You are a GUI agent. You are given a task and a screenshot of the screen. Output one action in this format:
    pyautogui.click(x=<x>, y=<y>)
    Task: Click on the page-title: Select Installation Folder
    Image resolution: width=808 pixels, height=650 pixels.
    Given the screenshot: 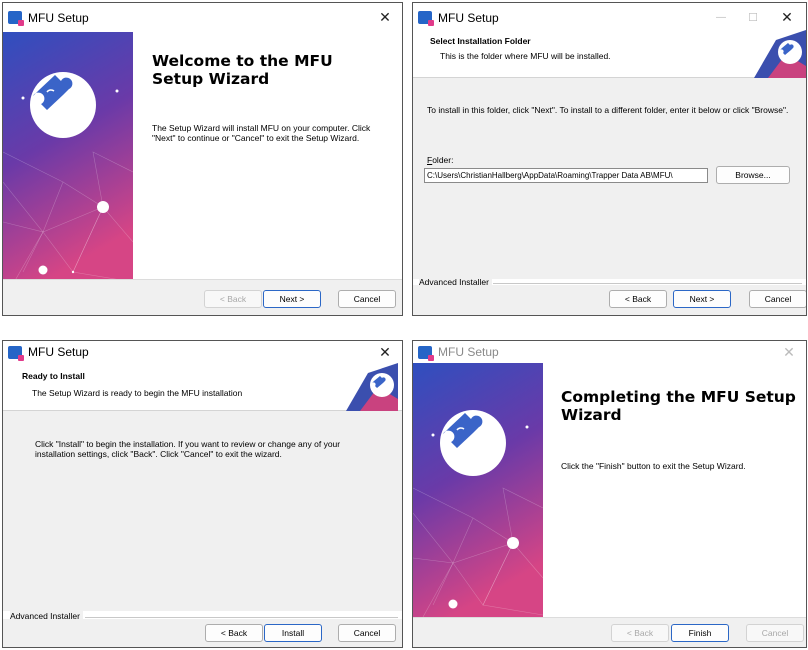 What is the action you would take?
    pyautogui.click(x=480, y=41)
    